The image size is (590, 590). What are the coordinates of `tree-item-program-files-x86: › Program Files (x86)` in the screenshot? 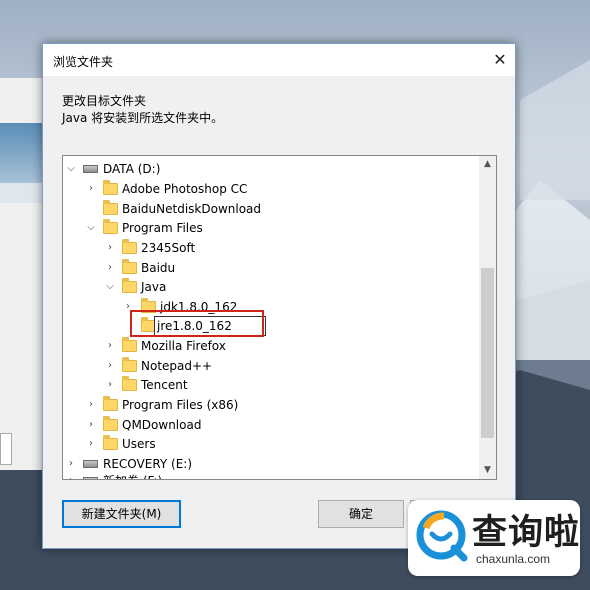 It's located at (270, 405).